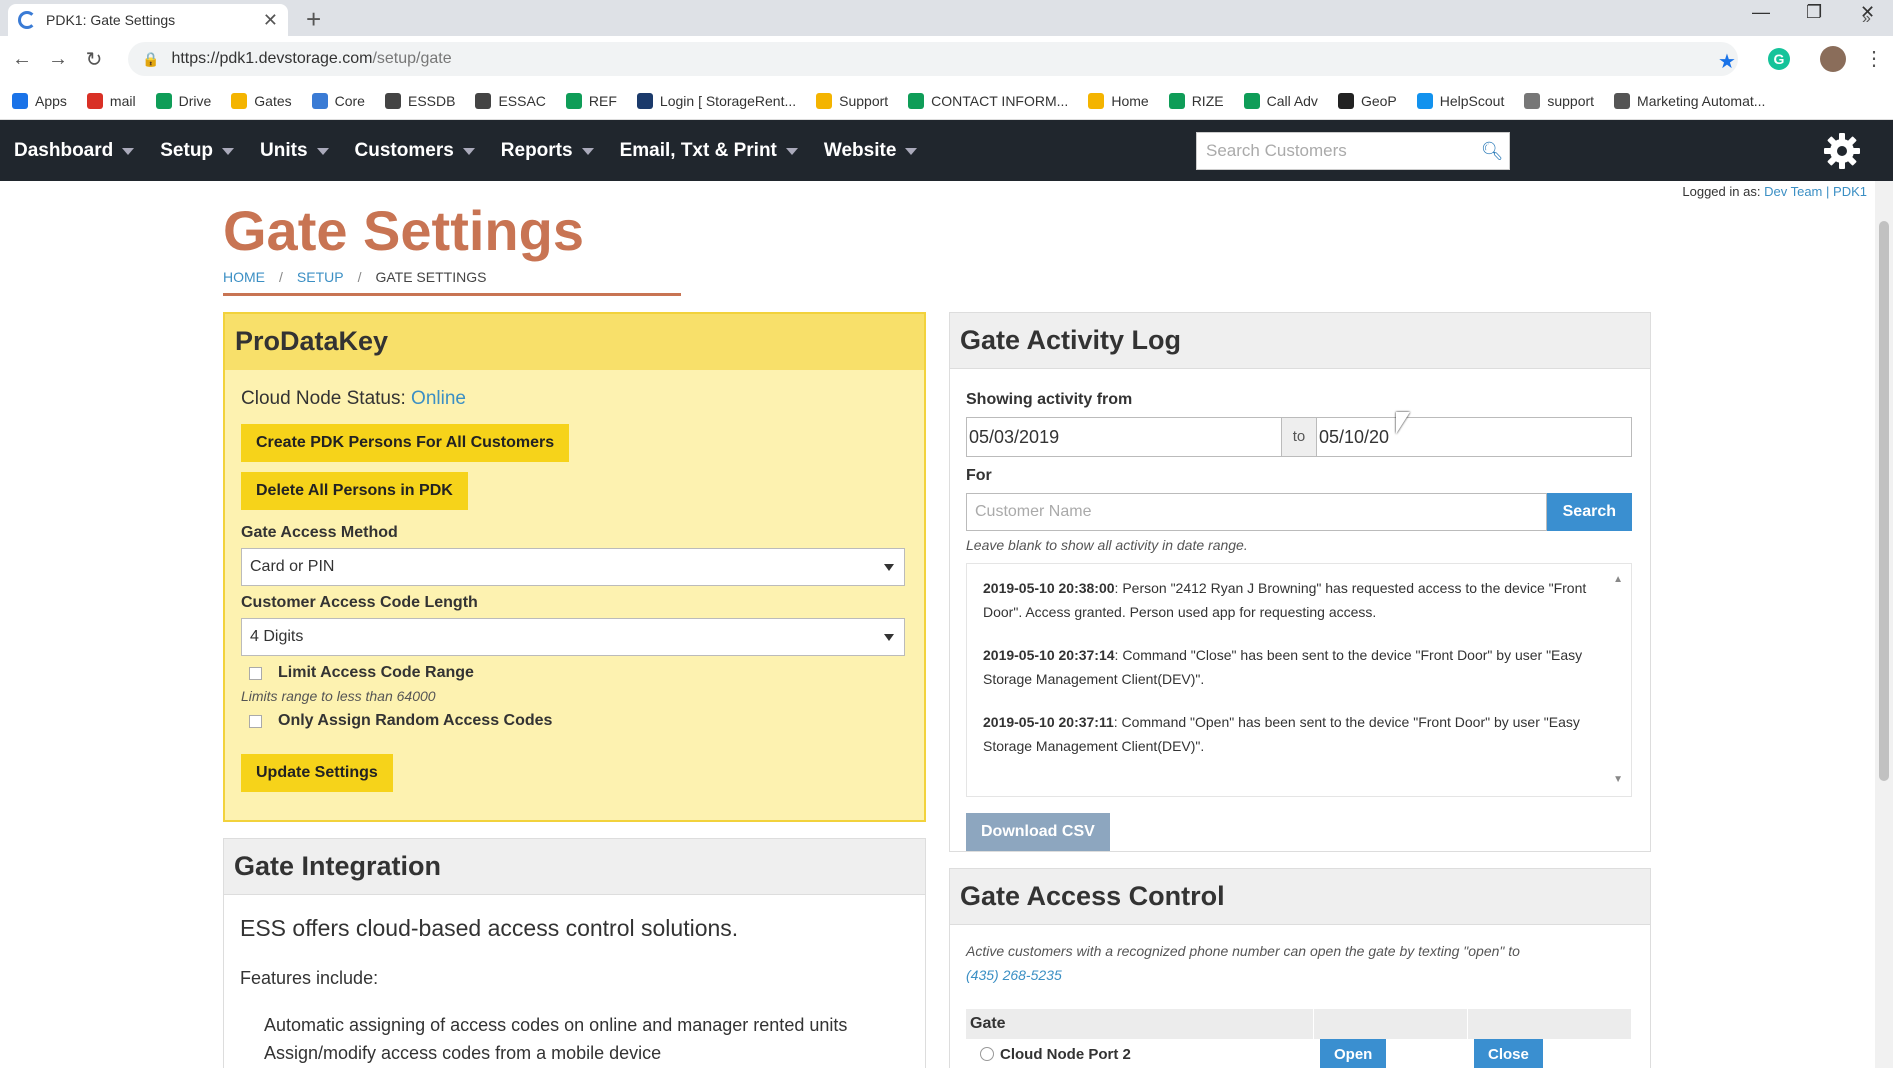 The width and height of the screenshot is (1893, 1068). Describe the element at coordinates (709, 151) in the screenshot. I see `nav-email-txt-print: Email, Txt & Print` at that location.